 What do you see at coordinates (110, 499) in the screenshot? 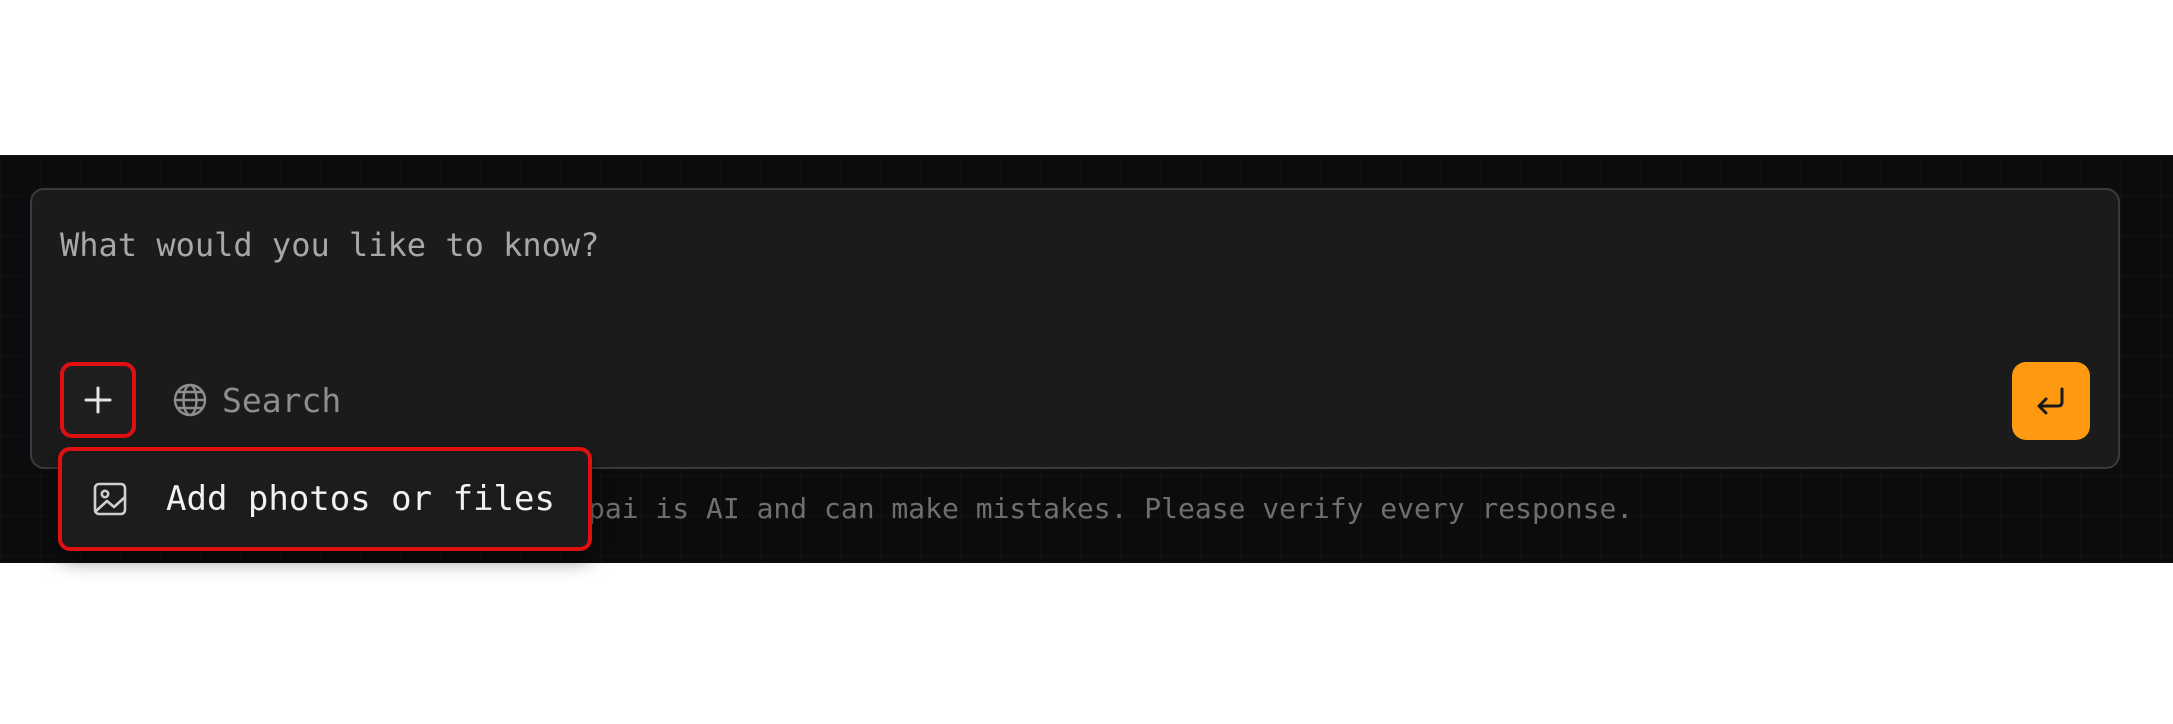
I see `image-icon` at bounding box center [110, 499].